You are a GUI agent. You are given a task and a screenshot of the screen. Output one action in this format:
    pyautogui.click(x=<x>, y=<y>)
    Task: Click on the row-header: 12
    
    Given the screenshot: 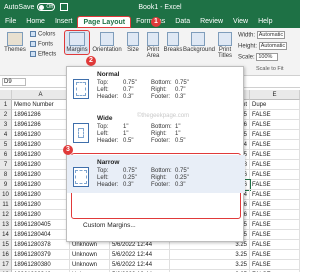 What is the action you would take?
    pyautogui.click(x=6, y=215)
    